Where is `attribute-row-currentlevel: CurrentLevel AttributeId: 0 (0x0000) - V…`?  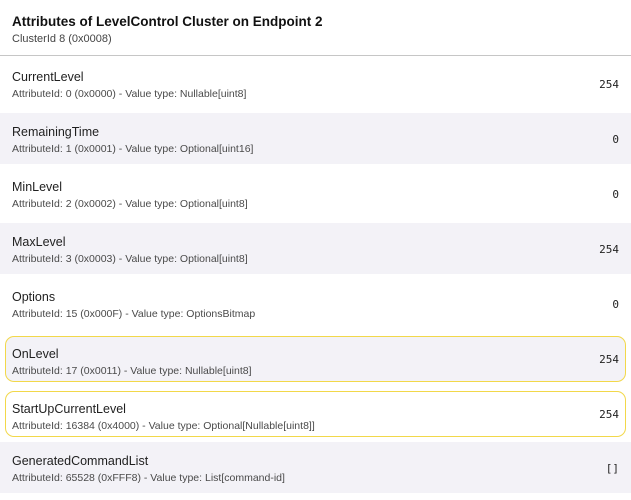
attribute-row-currentlevel: CurrentLevel AttributeId: 0 (0x0000) - V… is located at coordinates (315, 83).